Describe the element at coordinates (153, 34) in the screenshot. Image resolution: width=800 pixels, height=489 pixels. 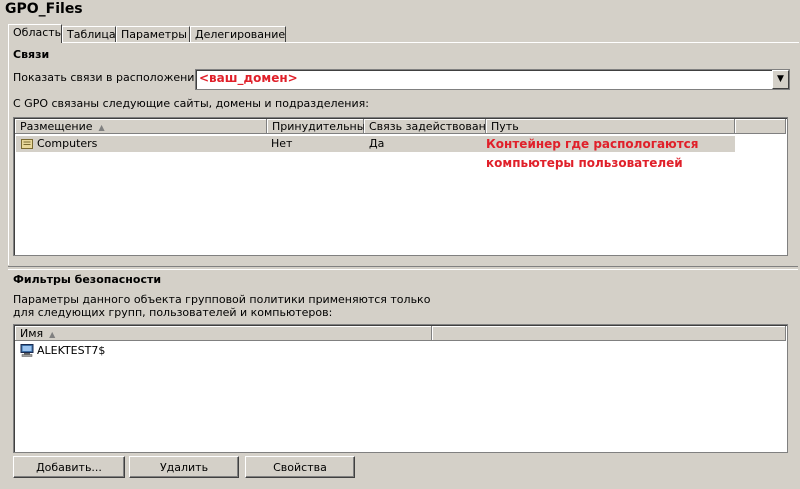
I see `tab-settings: Параметры` at that location.